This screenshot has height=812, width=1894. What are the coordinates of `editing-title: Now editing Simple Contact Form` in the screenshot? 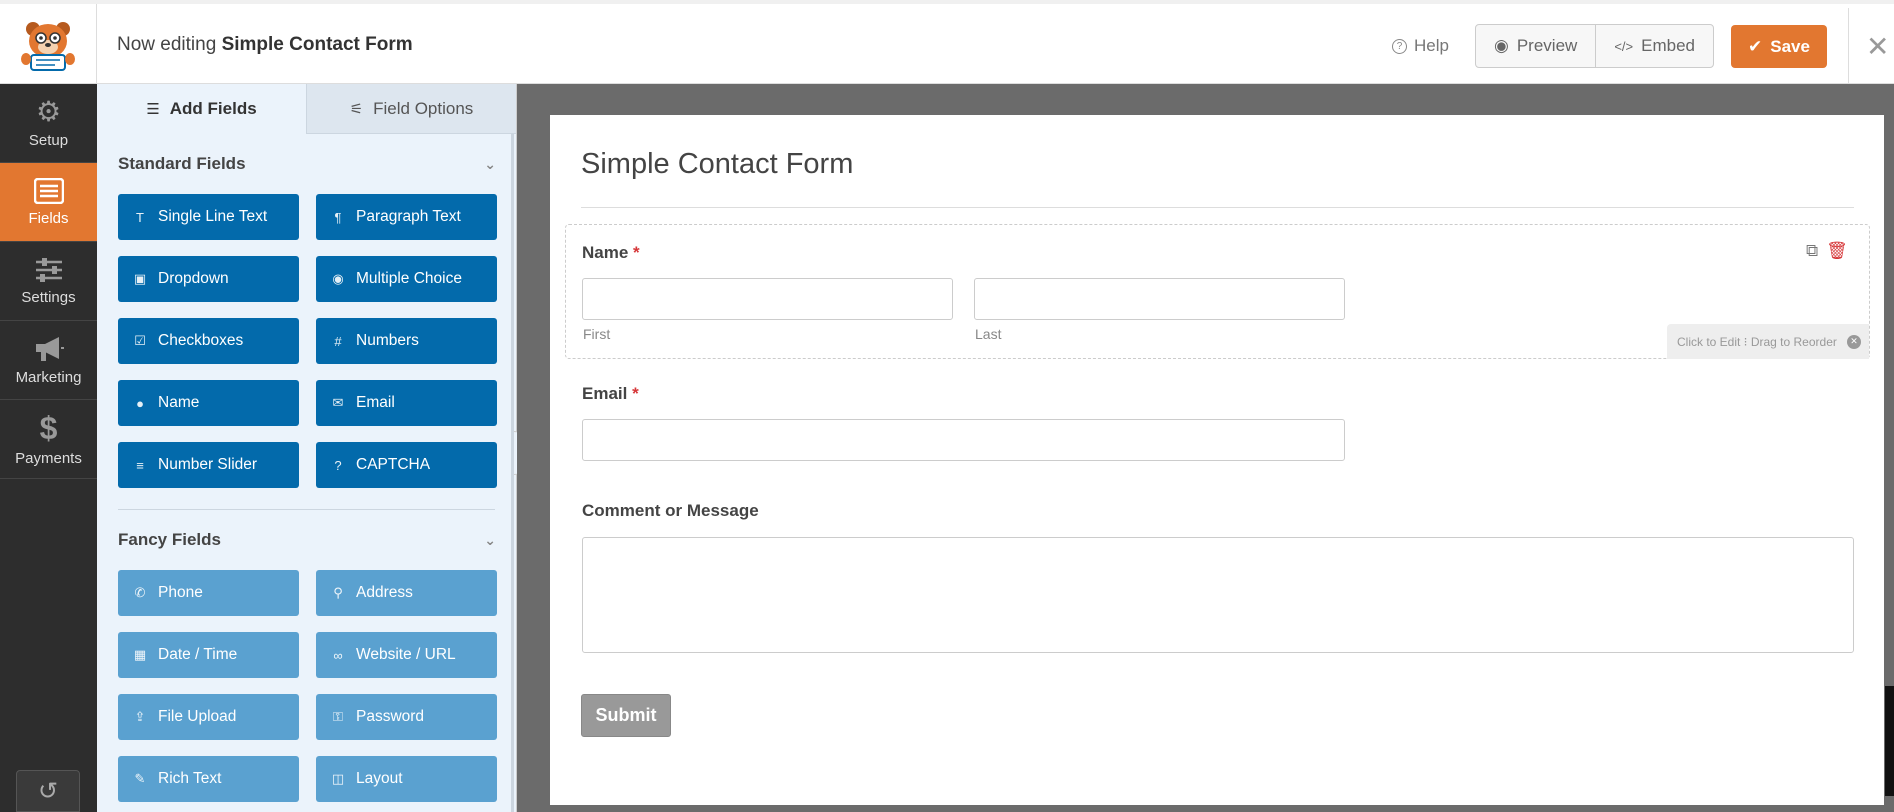 It's located at (265, 45).